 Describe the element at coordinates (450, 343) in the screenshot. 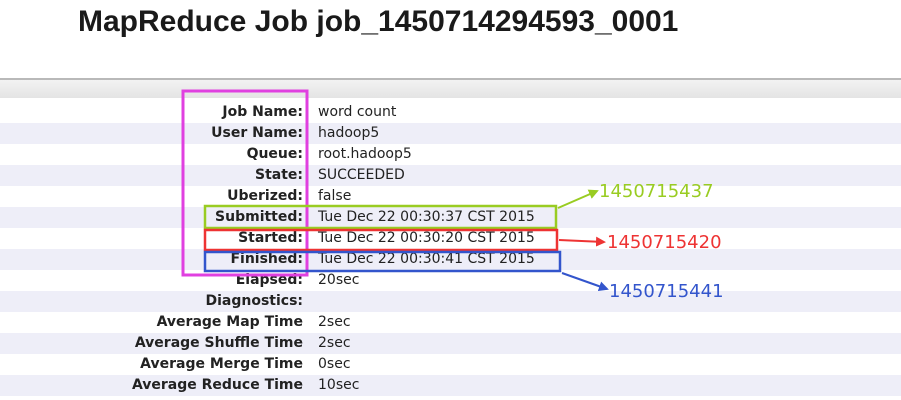

I see `table-row-avg-shuffle-time: Average Shuffle Time 2sec` at that location.